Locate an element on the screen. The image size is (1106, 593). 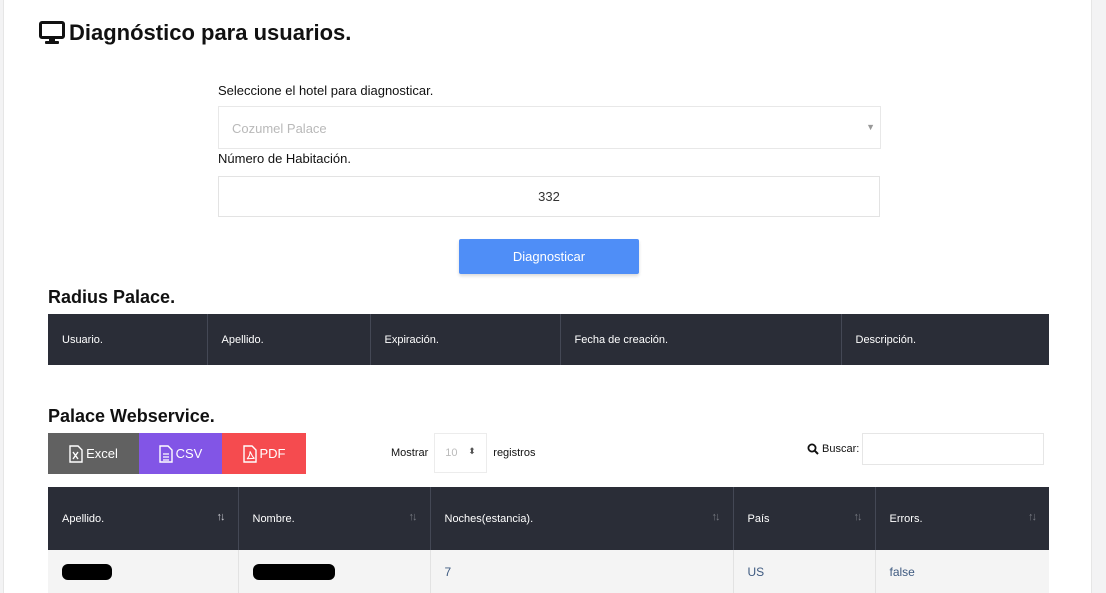
page-length-control: Mostrar 10 ⬍ registros is located at coordinates (463, 453).